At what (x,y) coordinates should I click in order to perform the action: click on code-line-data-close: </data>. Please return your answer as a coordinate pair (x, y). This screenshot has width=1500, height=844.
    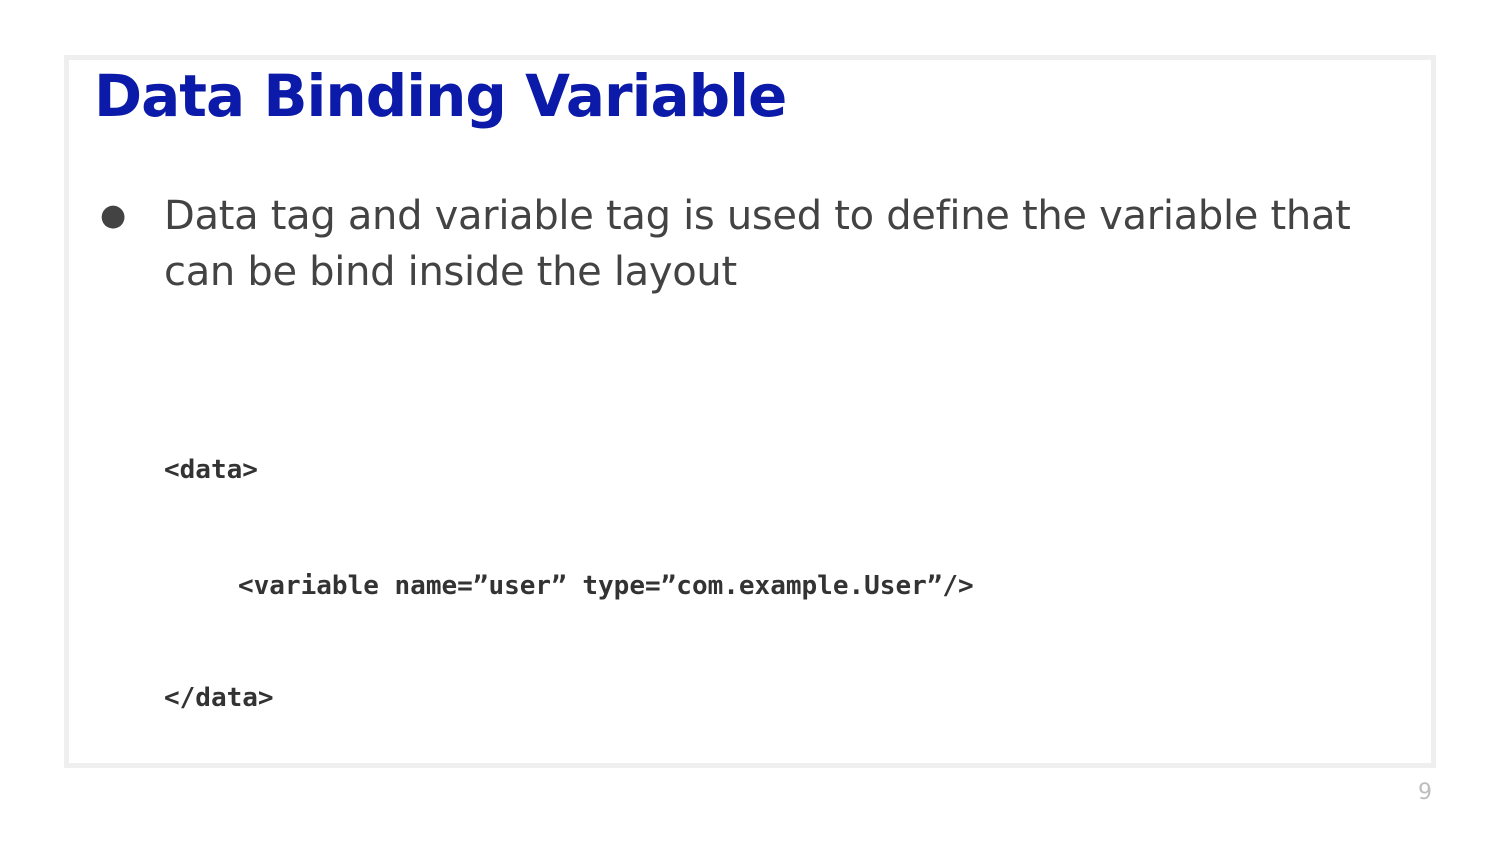
    Looking at the image, I should click on (219, 698).